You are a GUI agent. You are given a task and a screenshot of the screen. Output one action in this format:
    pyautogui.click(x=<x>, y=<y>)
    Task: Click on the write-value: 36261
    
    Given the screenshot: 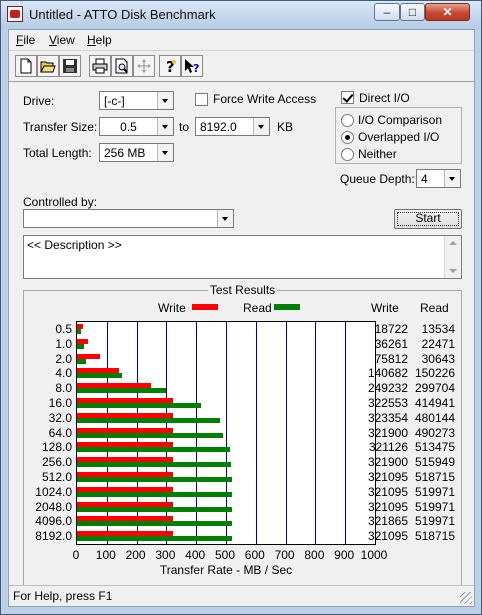 What is the action you would take?
    pyautogui.click(x=391, y=343)
    